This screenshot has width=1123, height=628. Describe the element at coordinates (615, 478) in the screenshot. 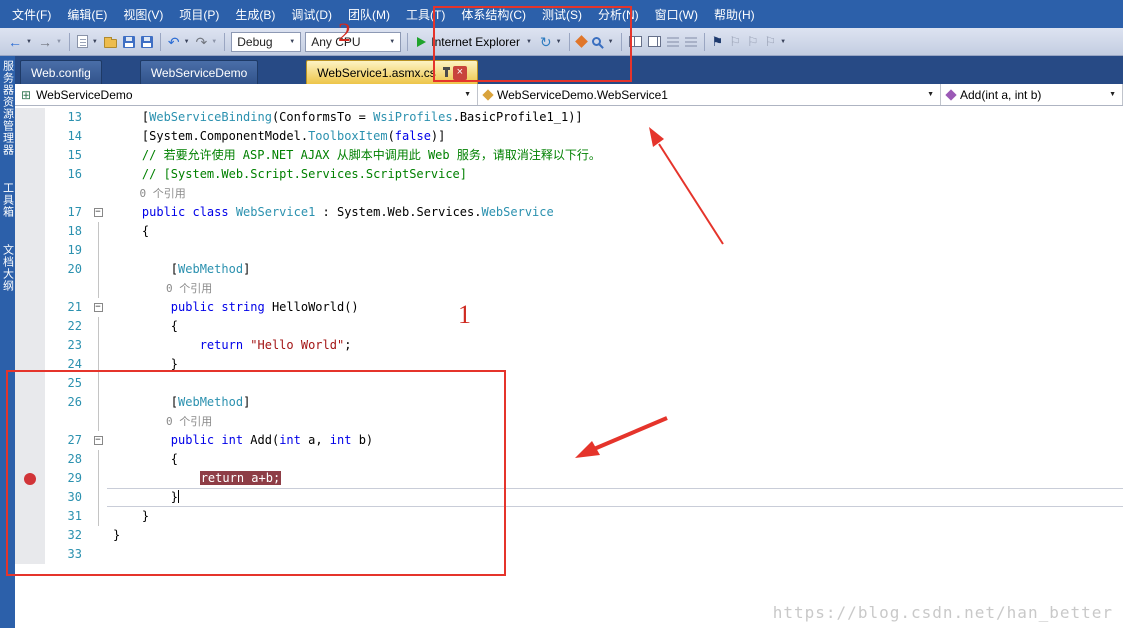

I see `code-text: return a+b;` at that location.